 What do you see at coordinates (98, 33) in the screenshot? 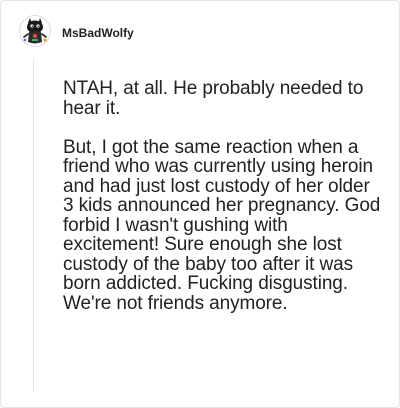
I see `username-link: MsBadWolfy` at bounding box center [98, 33].